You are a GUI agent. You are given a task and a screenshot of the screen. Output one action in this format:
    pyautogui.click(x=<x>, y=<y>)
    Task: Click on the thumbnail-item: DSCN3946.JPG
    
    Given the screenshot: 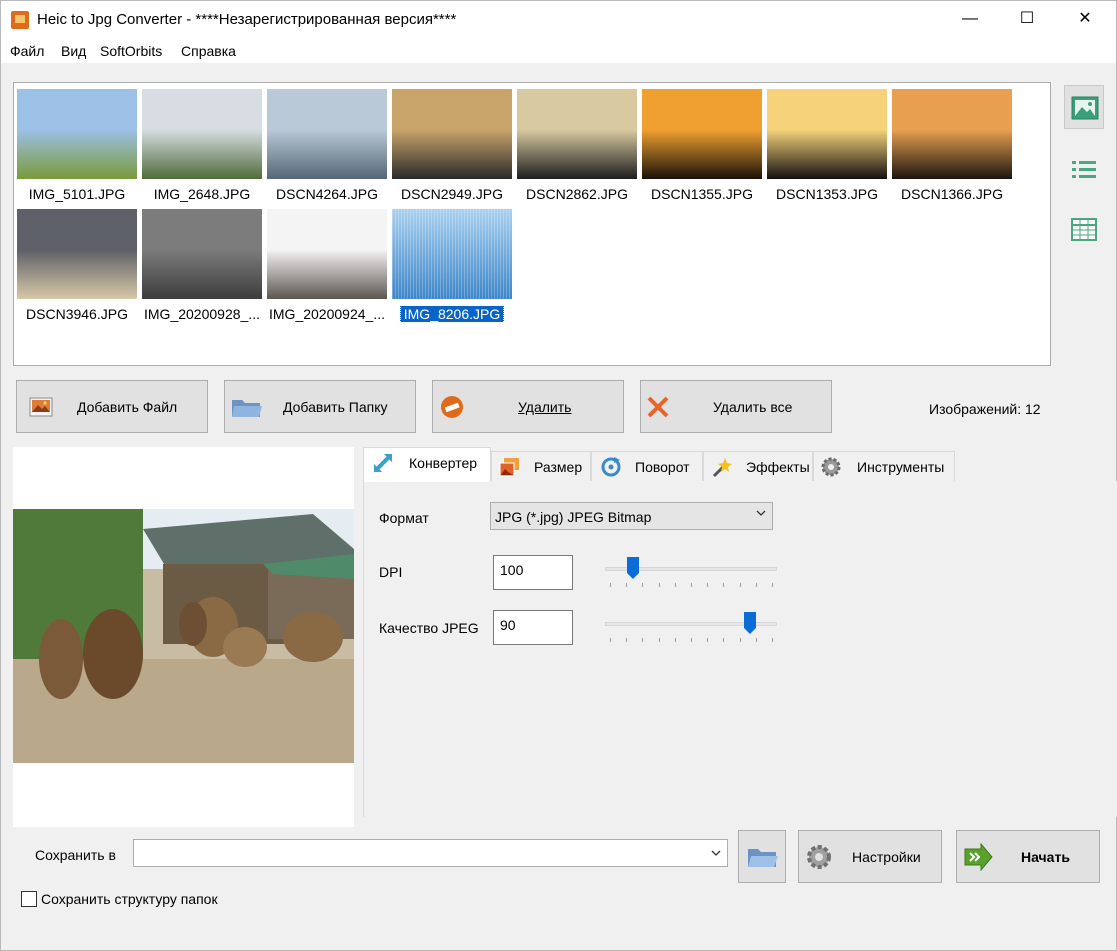 What is the action you would take?
    pyautogui.click(x=77, y=262)
    